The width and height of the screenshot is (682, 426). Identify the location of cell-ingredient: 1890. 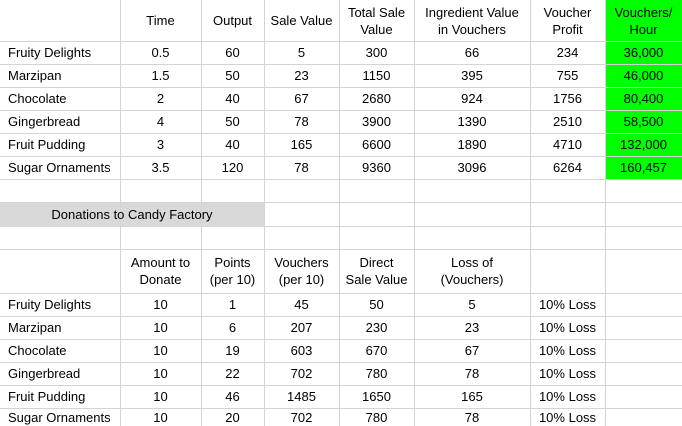
(472, 144).